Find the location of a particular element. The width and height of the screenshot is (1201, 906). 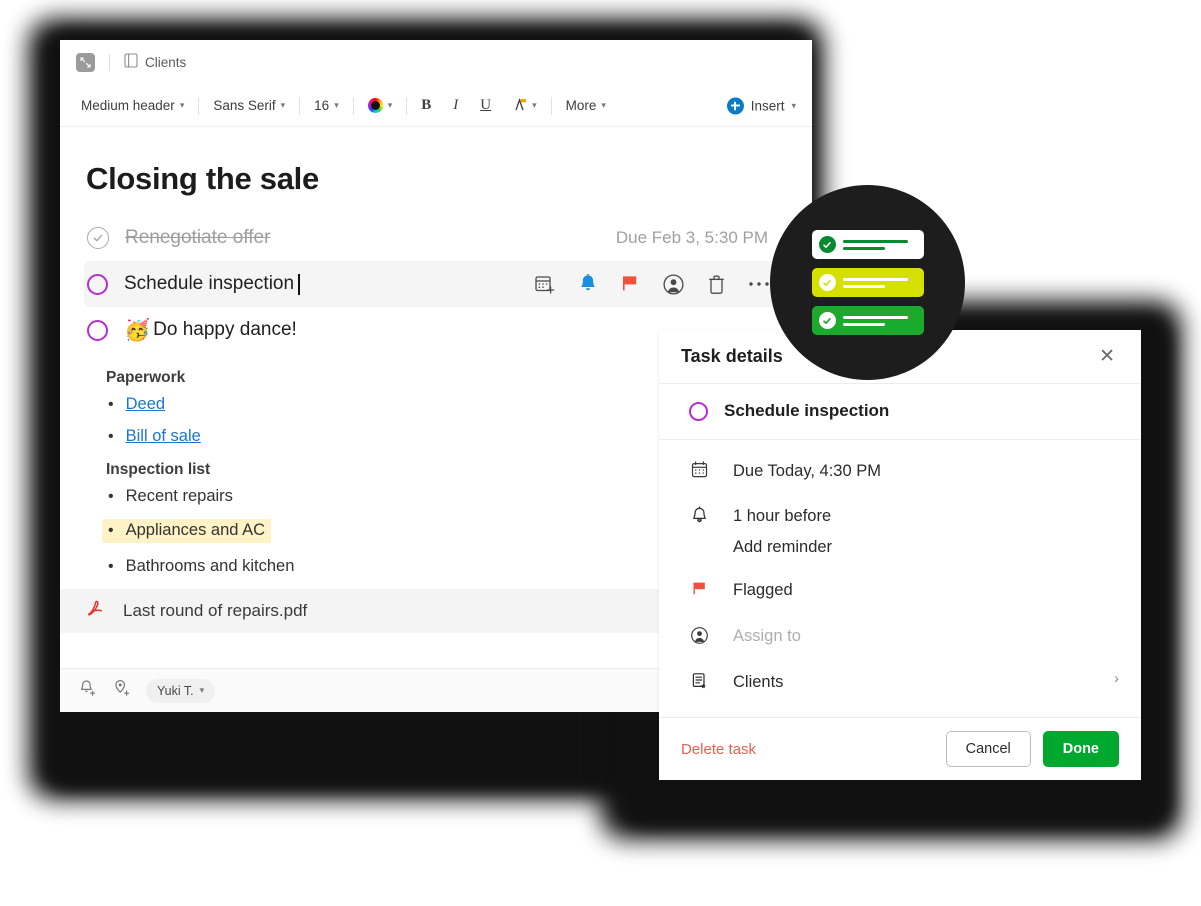

panel-row-flag: Flagged is located at coordinates (904, 591).